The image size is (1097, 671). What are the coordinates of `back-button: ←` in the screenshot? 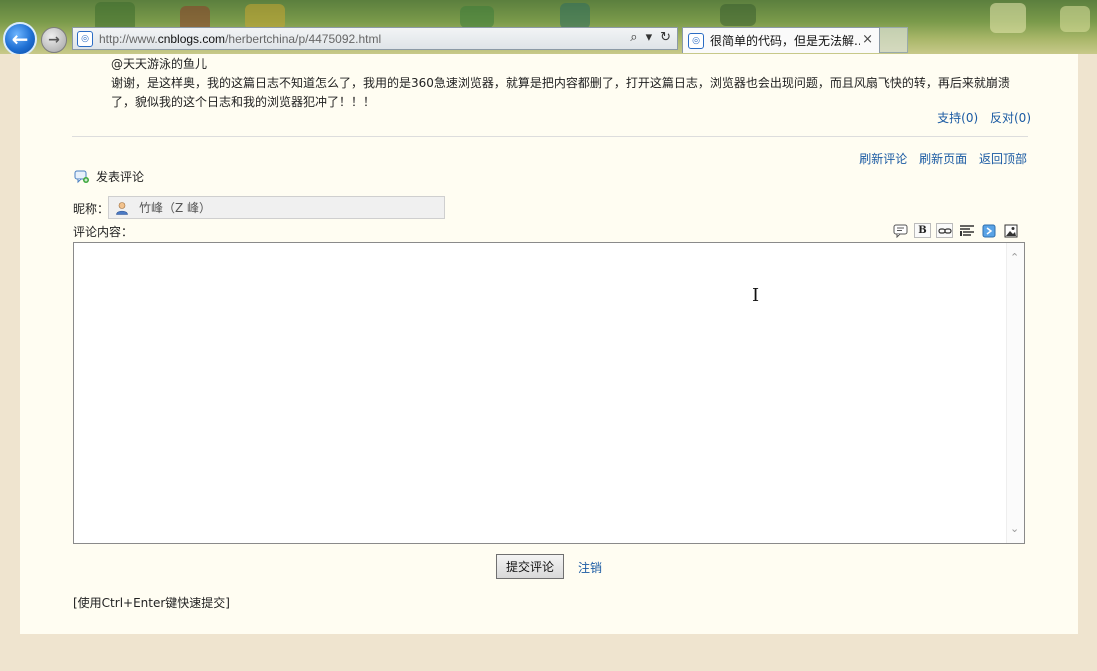 It's located at (20, 38).